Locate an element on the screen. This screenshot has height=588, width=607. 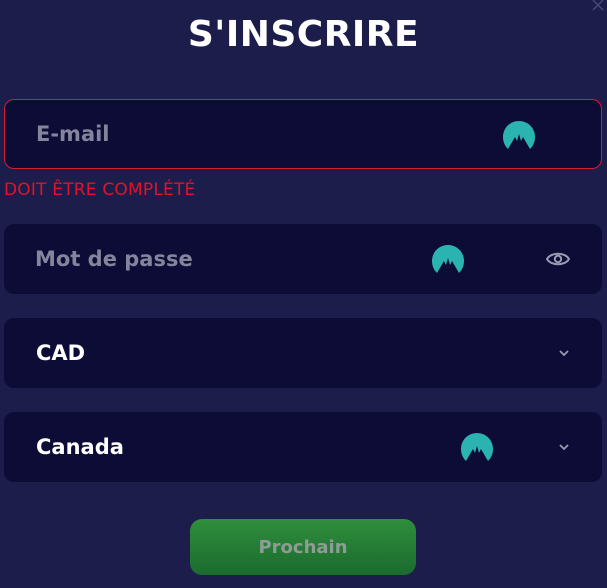
page-title: S'INSCRIRE is located at coordinates (303, 34).